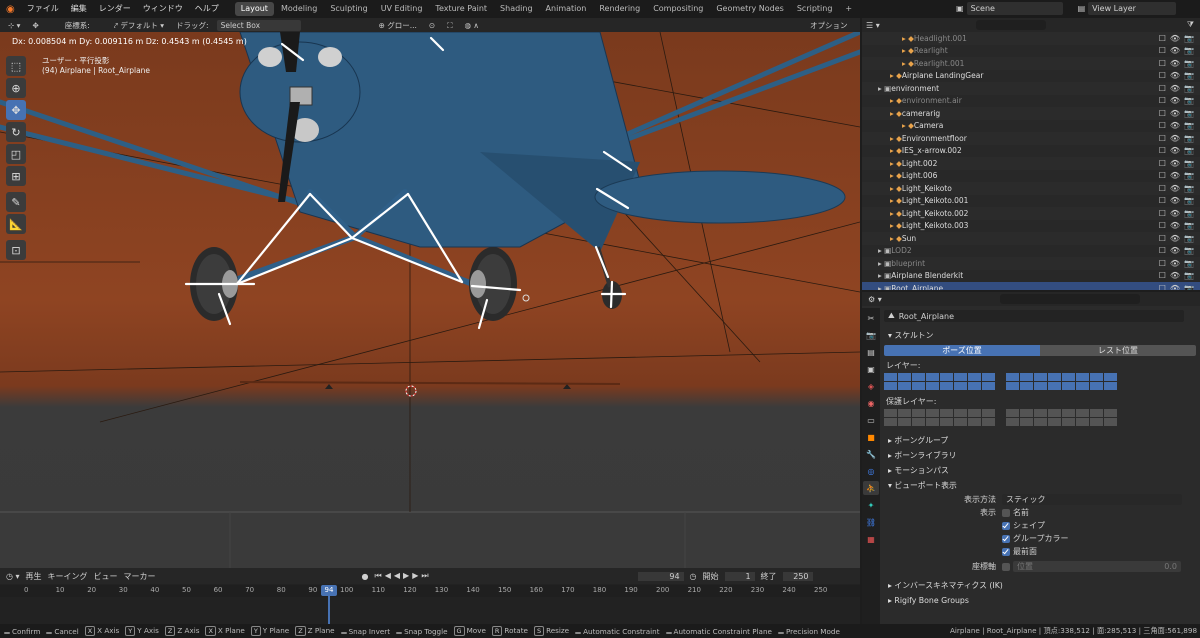 The height and width of the screenshot is (638, 1200). What do you see at coordinates (1041, 485) in the screenshot?
I see `viewport-display-panel: ▾ ビューポート表示` at bounding box center [1041, 485].